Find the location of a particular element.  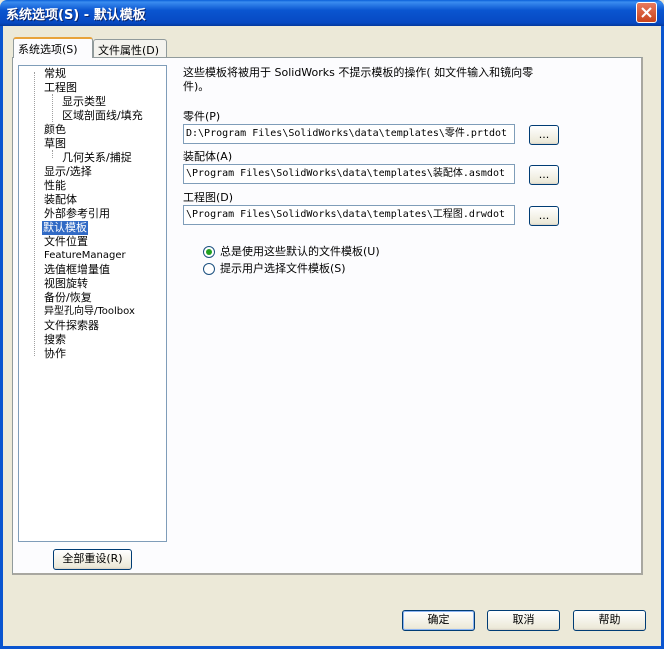

radio-always-use-defaults-label: 总是使用这些默认的文件模板(U) is located at coordinates (300, 251).